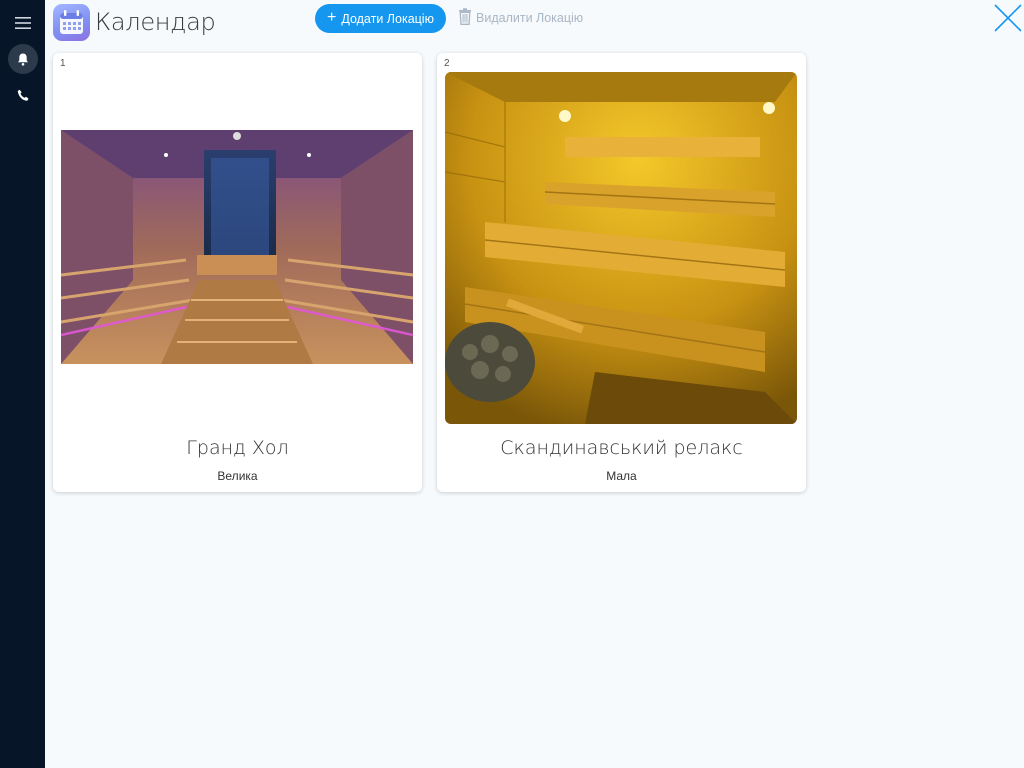 The width and height of the screenshot is (1024, 768). I want to click on delete-location-button: Видалити Локацію, so click(520, 18).